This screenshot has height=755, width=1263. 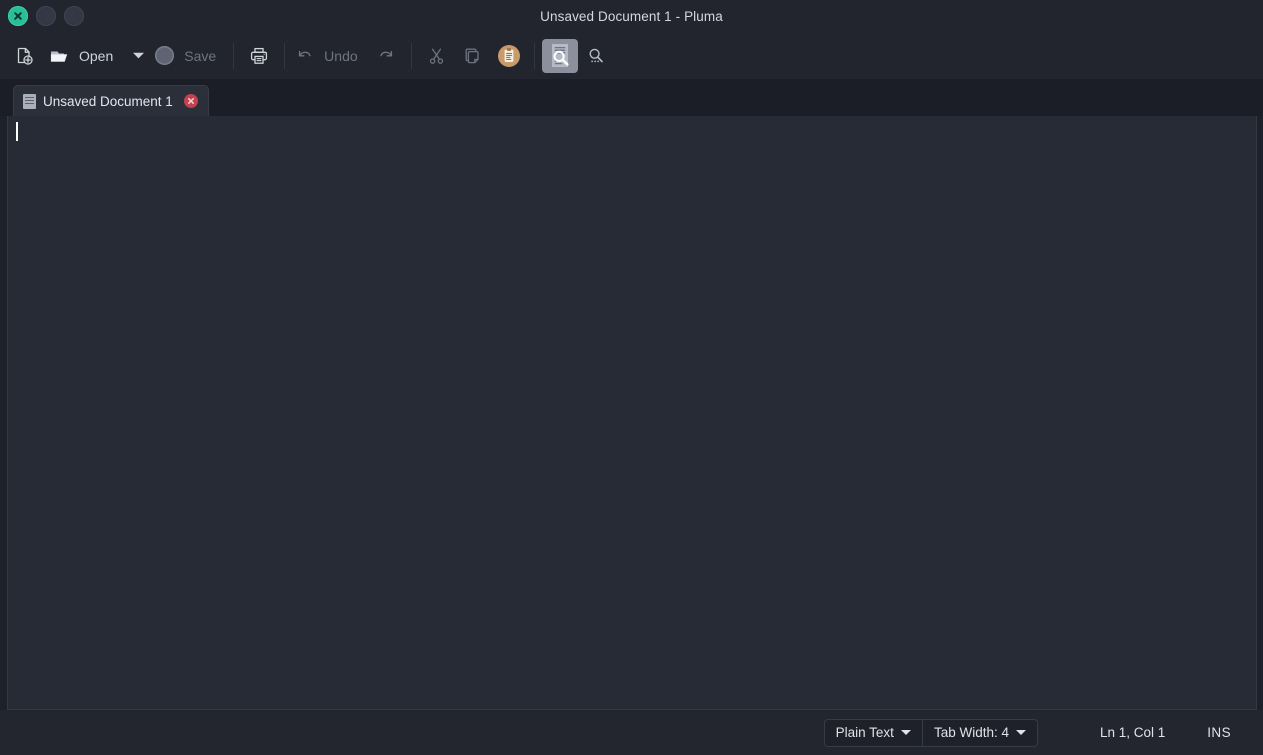 I want to click on open-button: Open, so click(x=95, y=56).